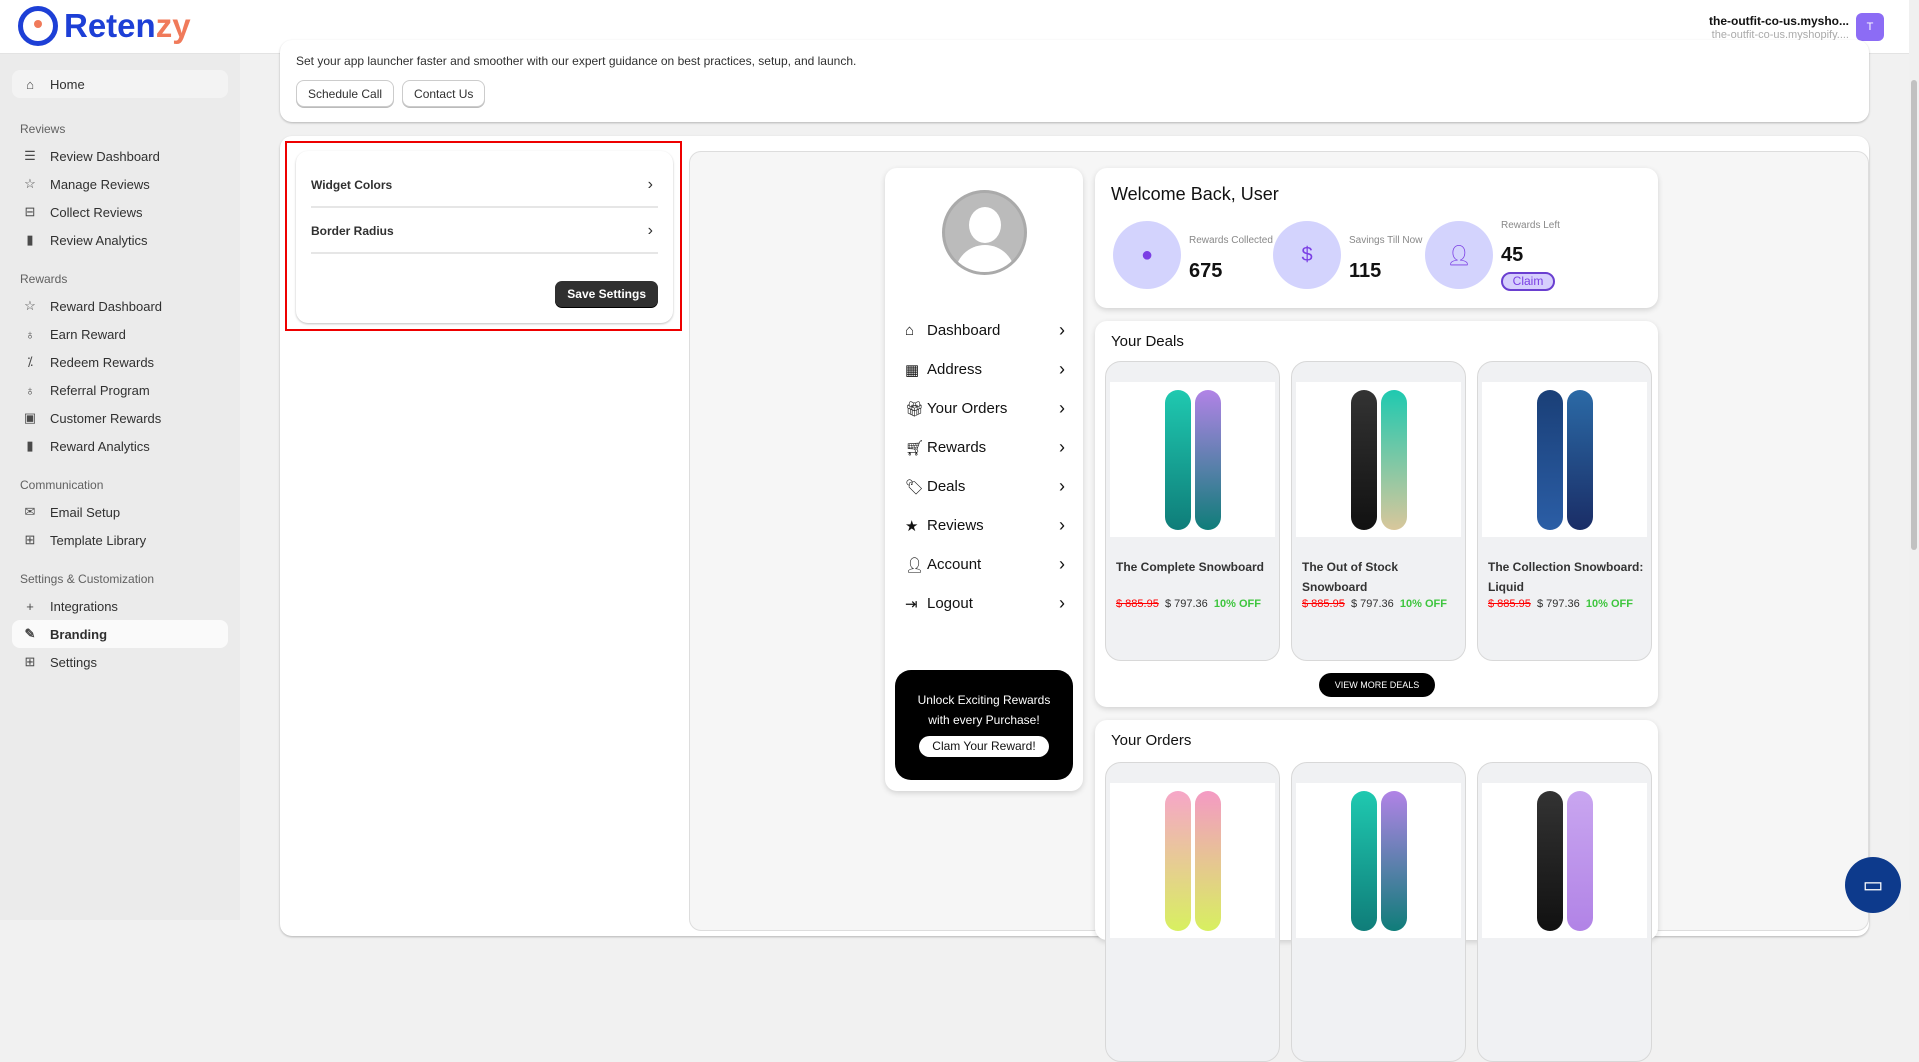 This screenshot has width=1919, height=1062. I want to click on sidebar-item-integrations: + Integrations, so click(120, 606).